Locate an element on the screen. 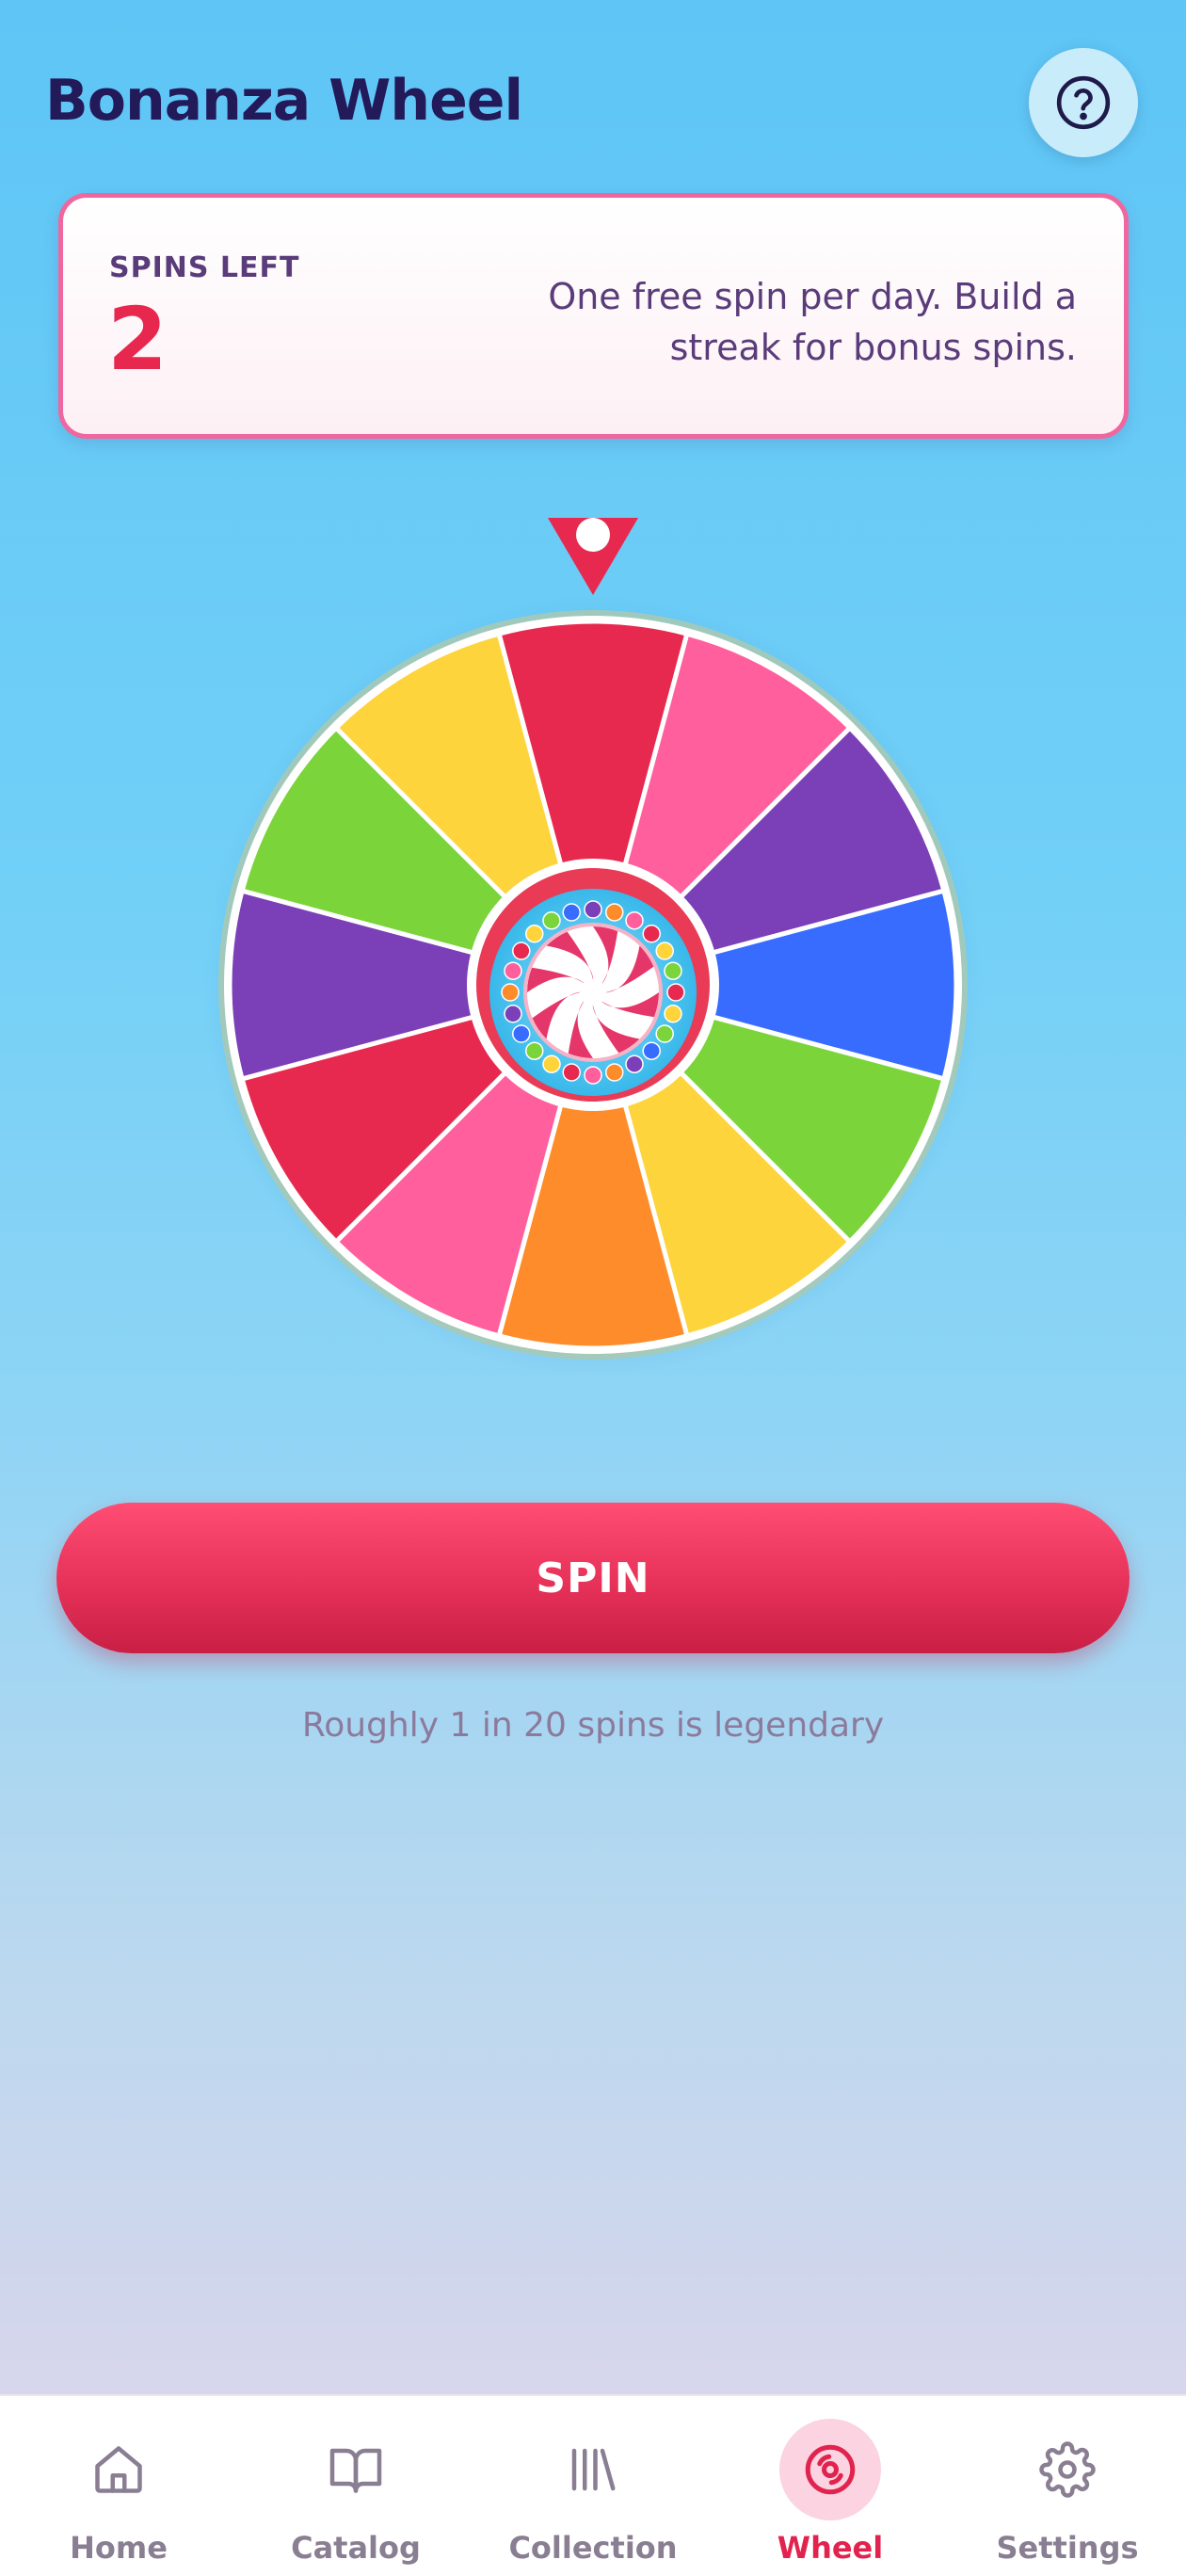 The height and width of the screenshot is (2576, 1186). tab-home: Home is located at coordinates (118, 2486).